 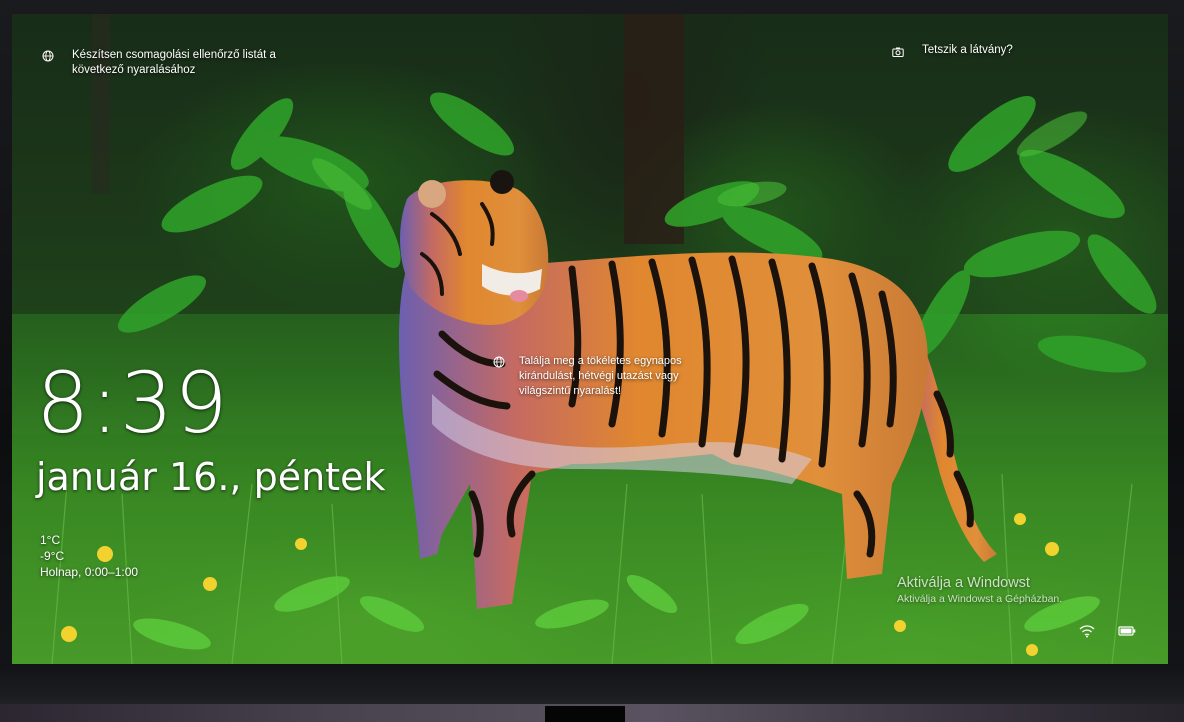 I want to click on weather-widget: 1°C -9°C Holnap, 0:00–1:00, so click(x=89, y=556).